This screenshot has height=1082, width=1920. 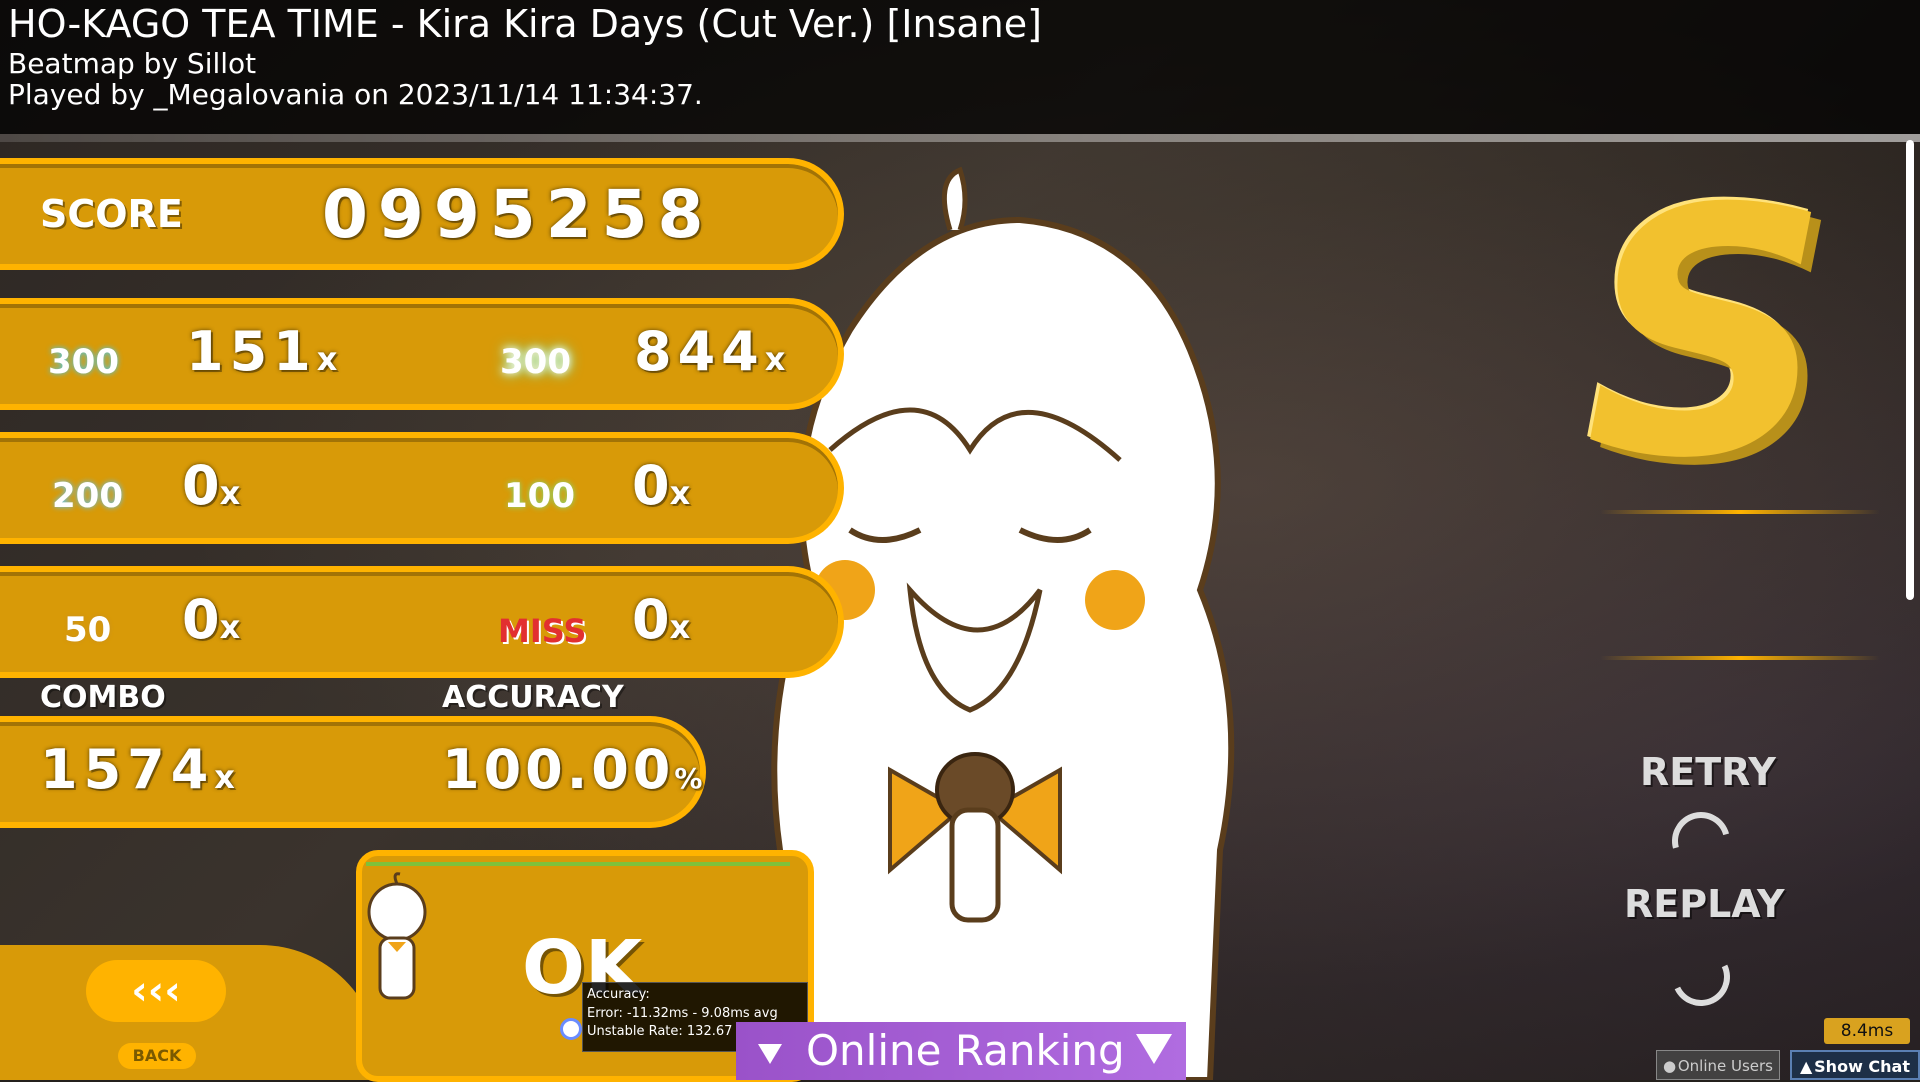 What do you see at coordinates (618, 994) in the screenshot?
I see `tooltip-line-1: Accuracy:` at bounding box center [618, 994].